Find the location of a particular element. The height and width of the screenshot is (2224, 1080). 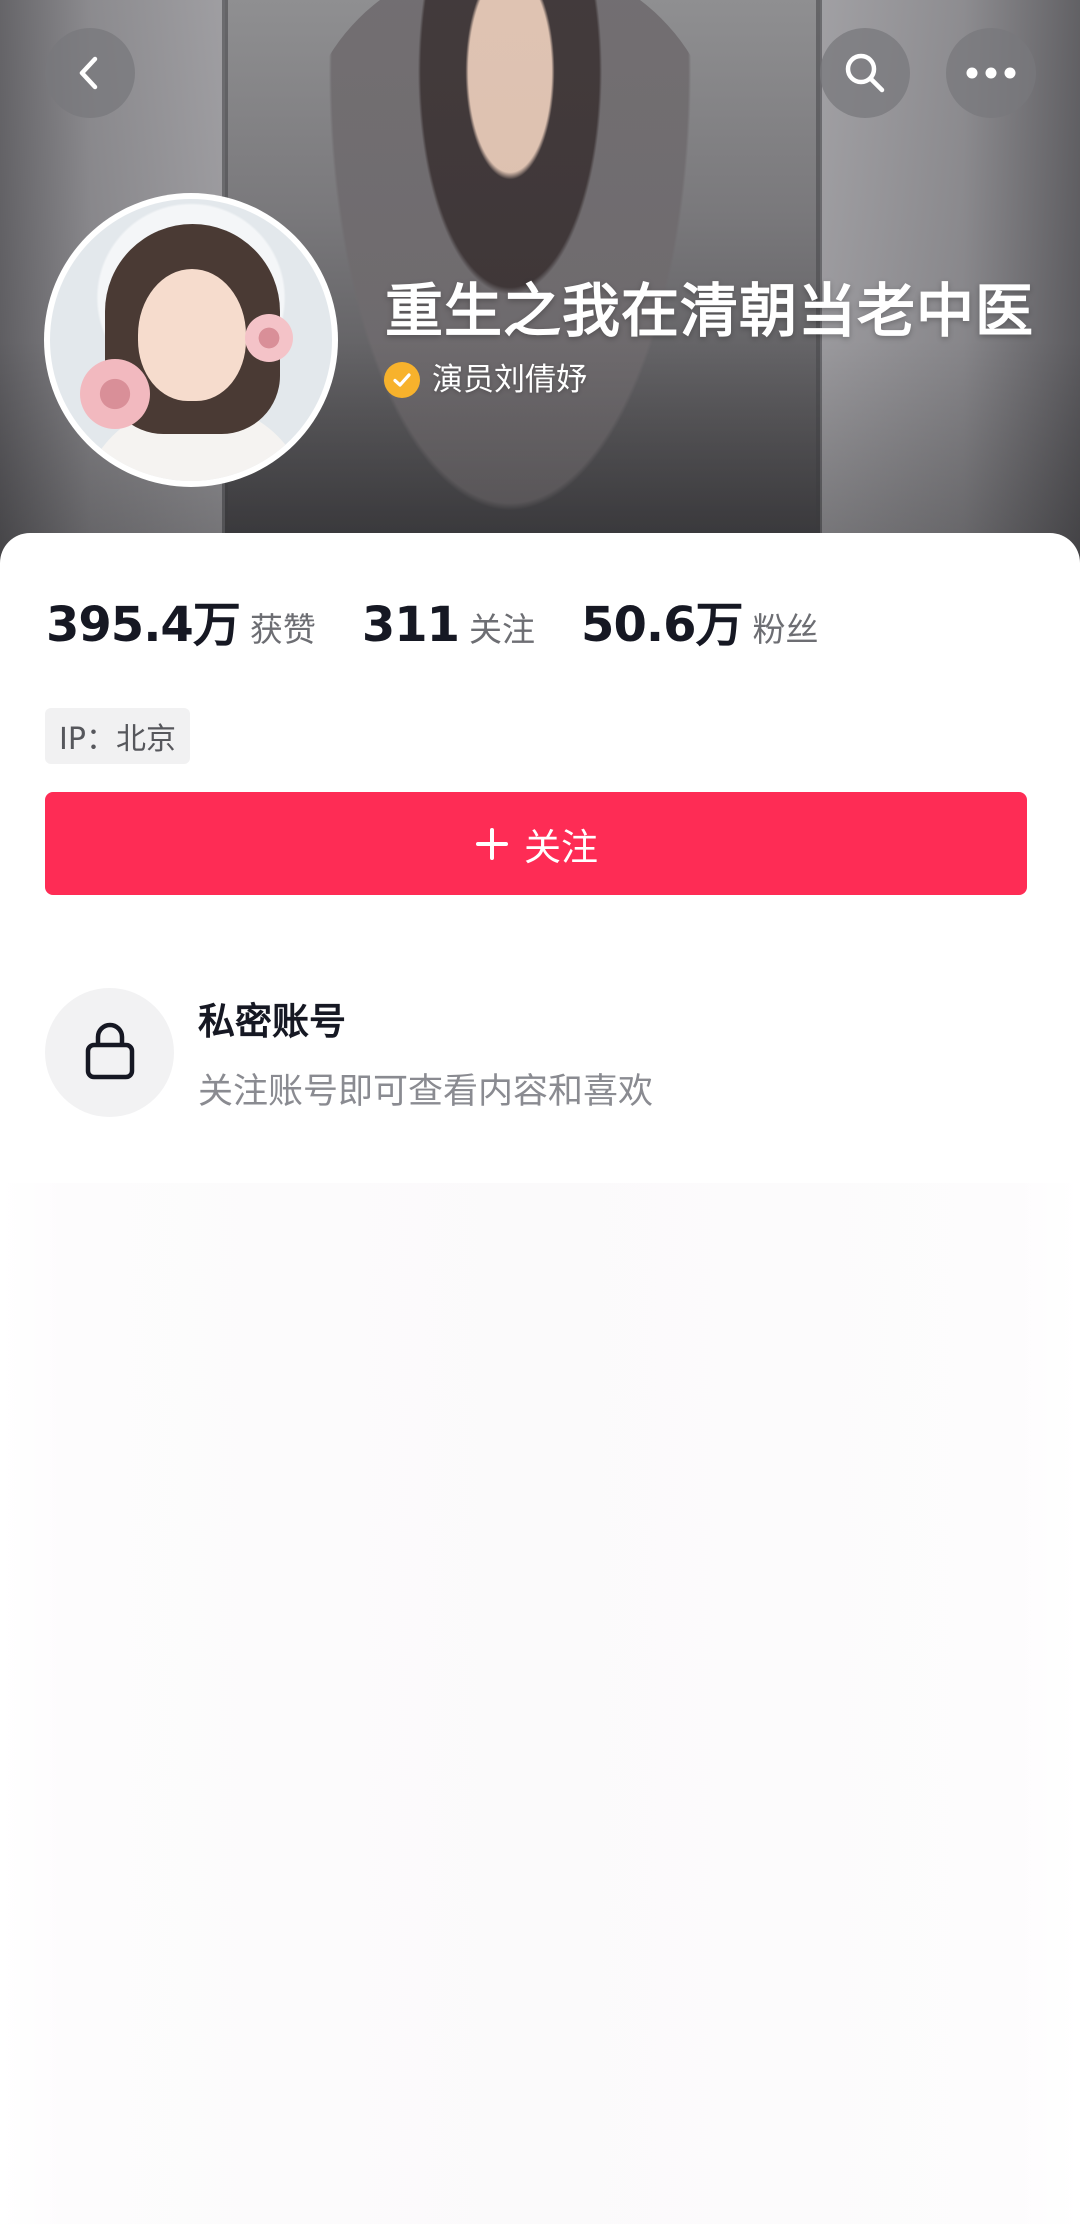

verified-check-icon is located at coordinates (402, 380).